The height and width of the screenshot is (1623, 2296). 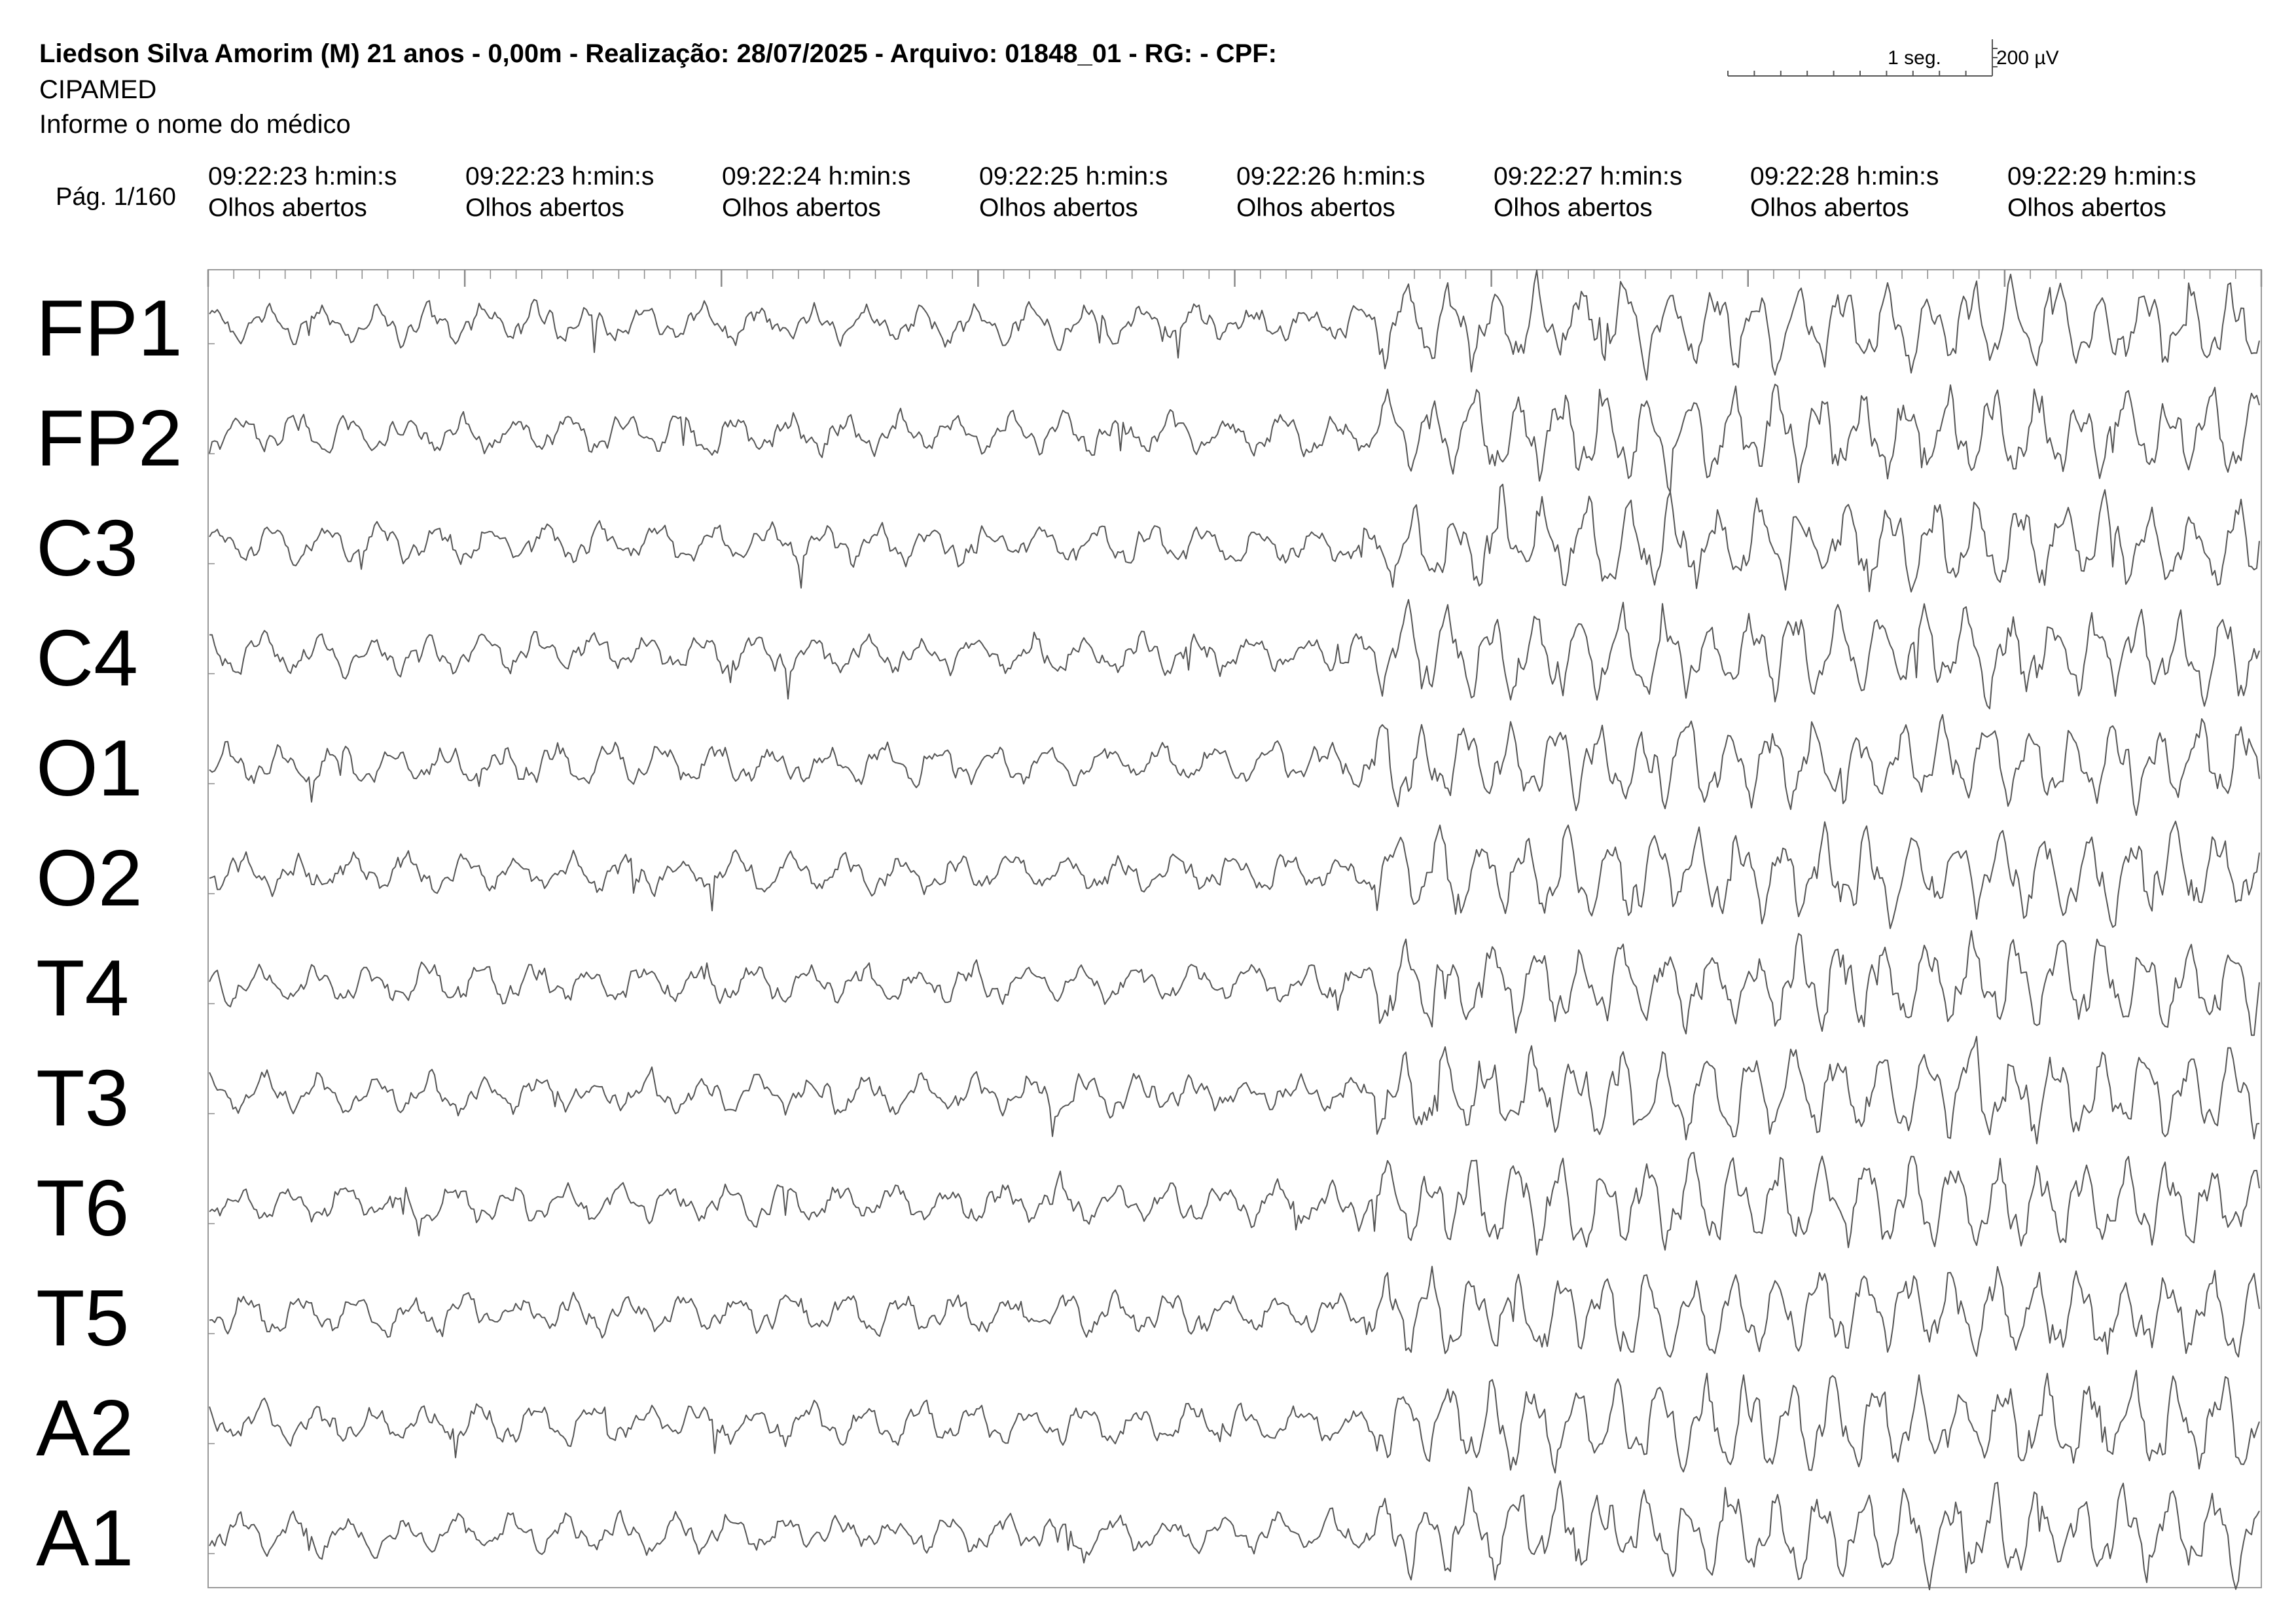 What do you see at coordinates (1234, 1535) in the screenshot?
I see `eeg-trace-a1` at bounding box center [1234, 1535].